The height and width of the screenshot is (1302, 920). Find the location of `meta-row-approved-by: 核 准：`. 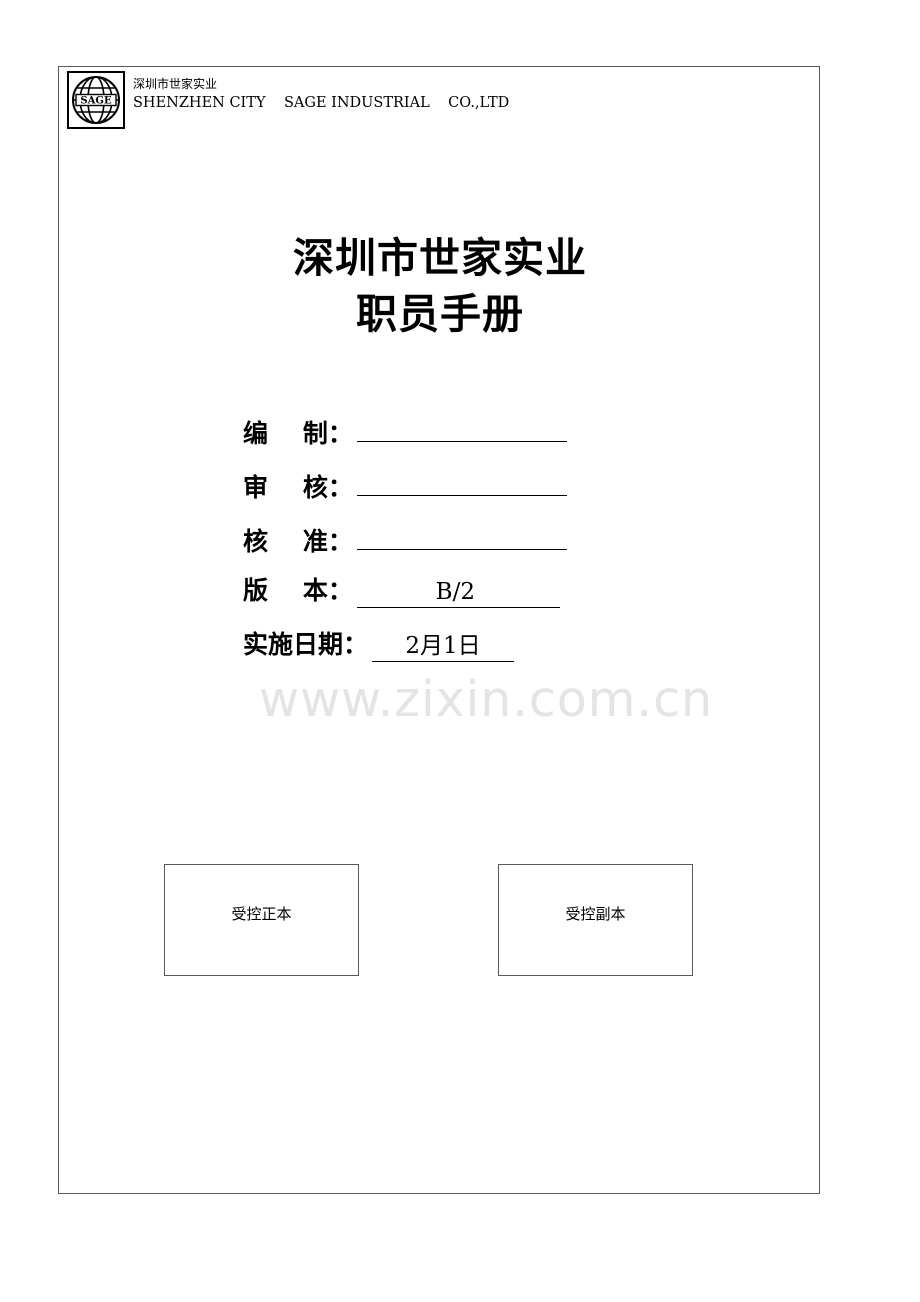

meta-row-approved-by: 核 准： is located at coordinates (453, 547).